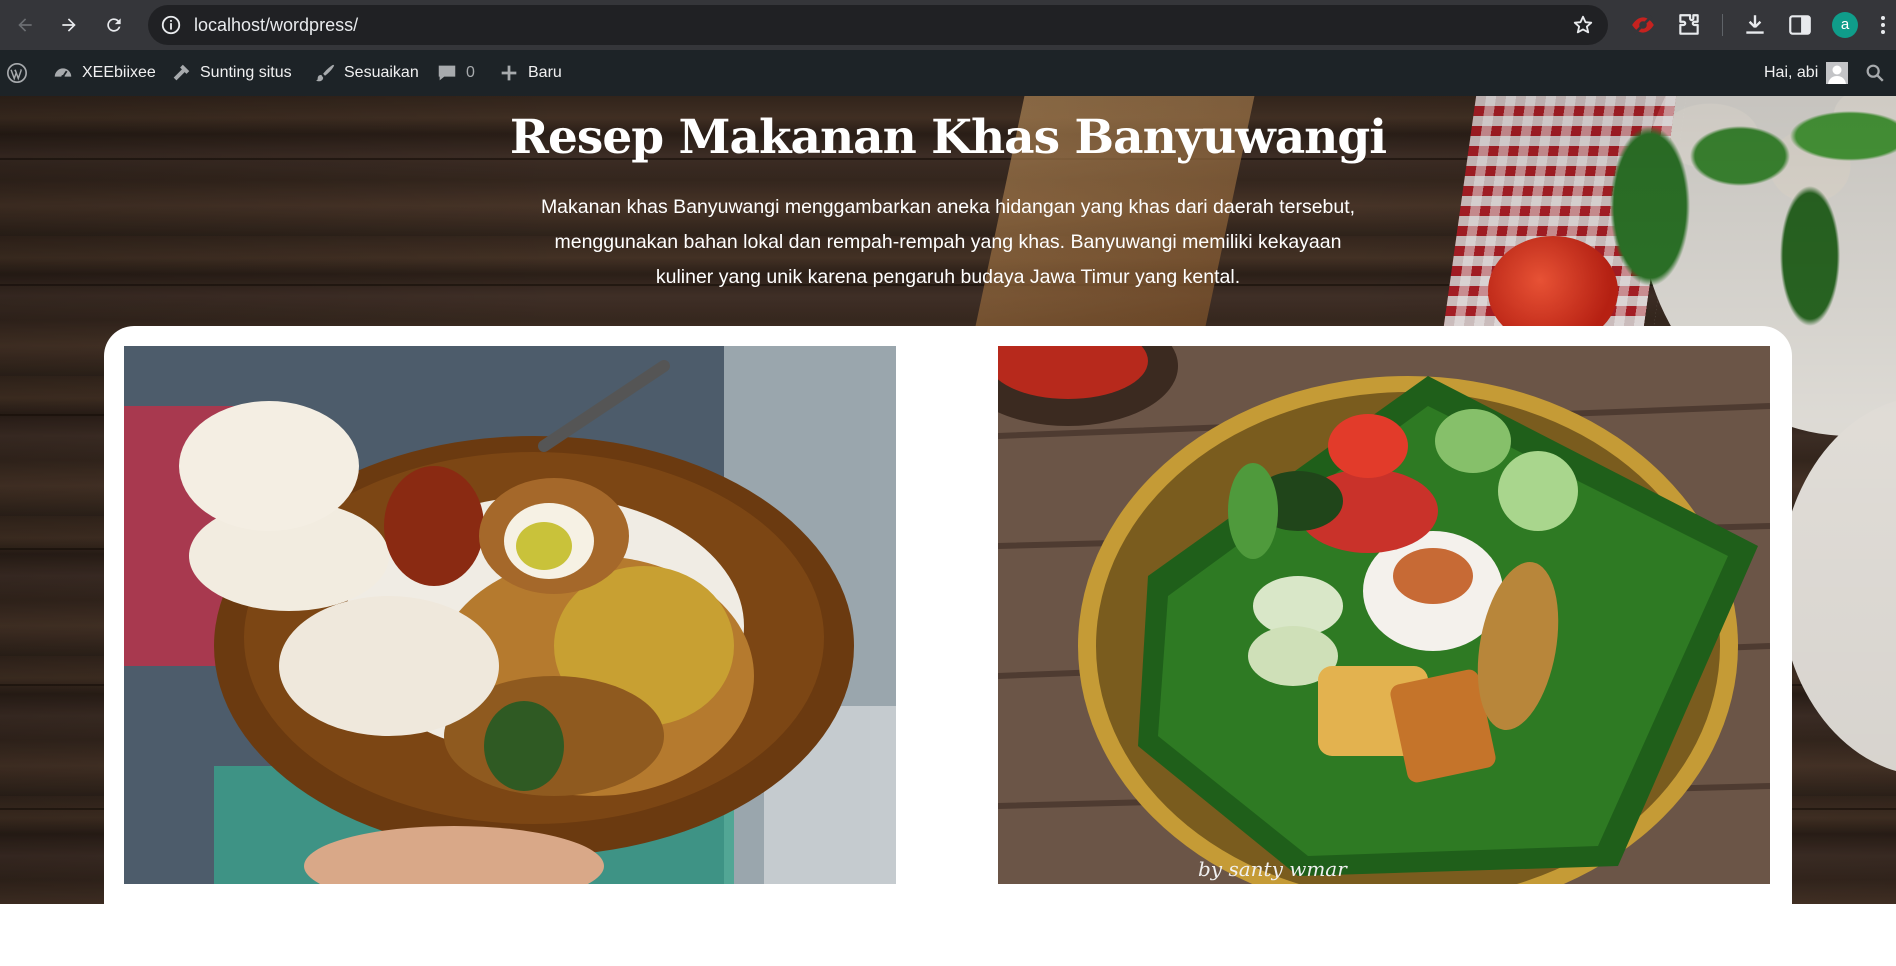 This screenshot has width=1896, height=966. Describe the element at coordinates (447, 73) in the screenshot. I see `comment-bubble-icon` at that location.